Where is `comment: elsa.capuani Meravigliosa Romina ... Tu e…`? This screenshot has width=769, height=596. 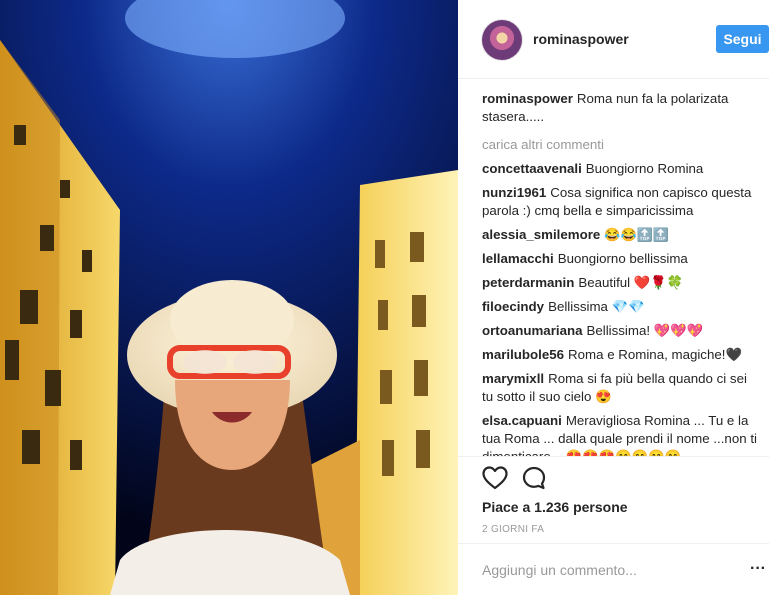 comment: elsa.capuani Meravigliosa Romina ... Tu e… is located at coordinates (619, 434).